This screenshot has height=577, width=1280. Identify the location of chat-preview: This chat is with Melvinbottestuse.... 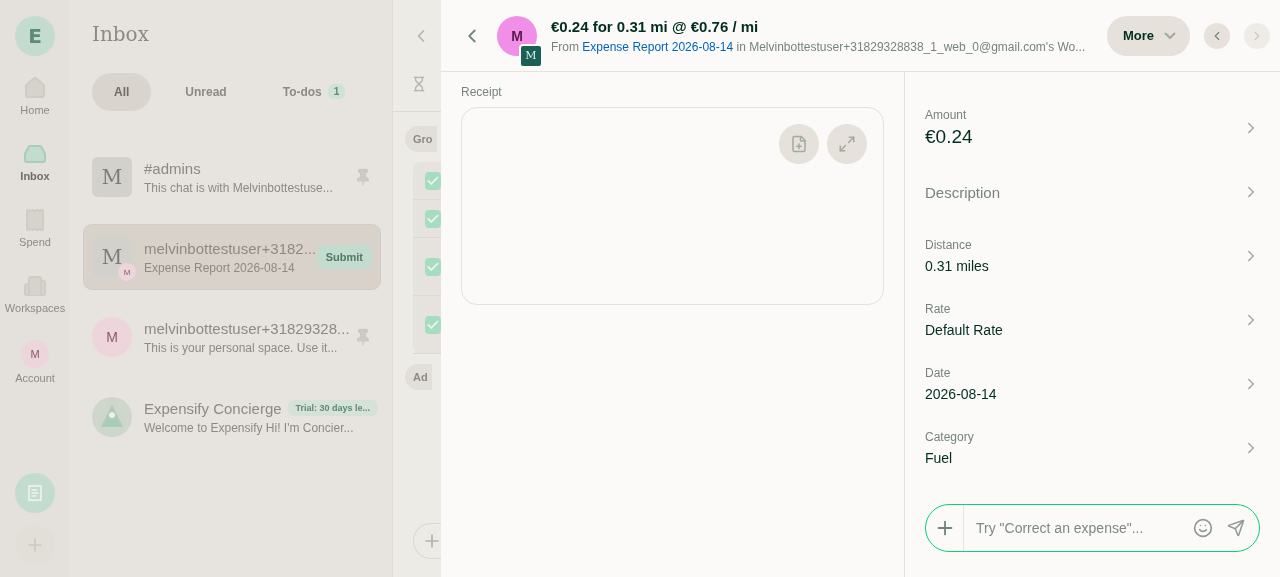
(239, 187).